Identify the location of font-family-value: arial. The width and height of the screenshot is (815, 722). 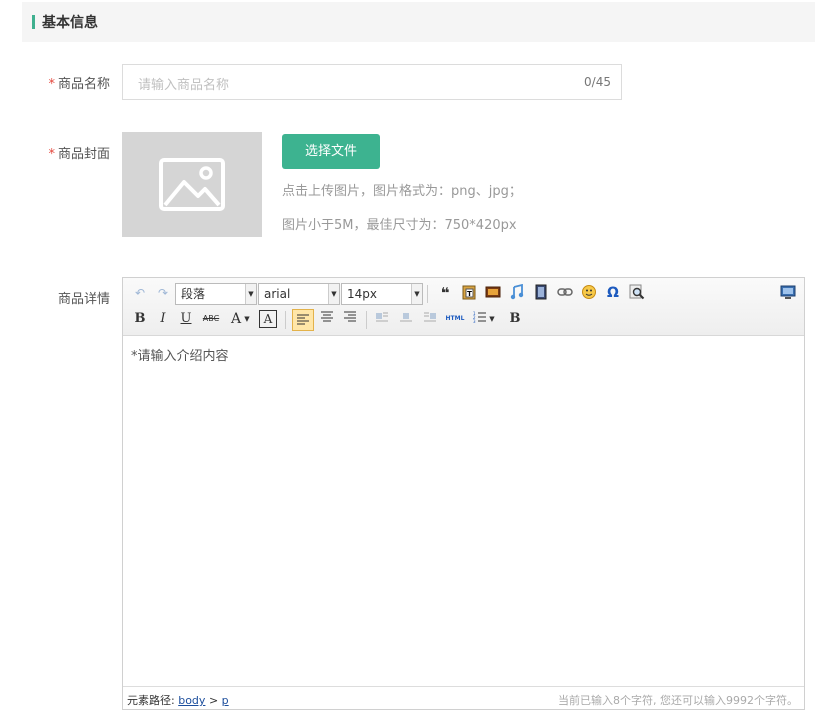
(277, 294).